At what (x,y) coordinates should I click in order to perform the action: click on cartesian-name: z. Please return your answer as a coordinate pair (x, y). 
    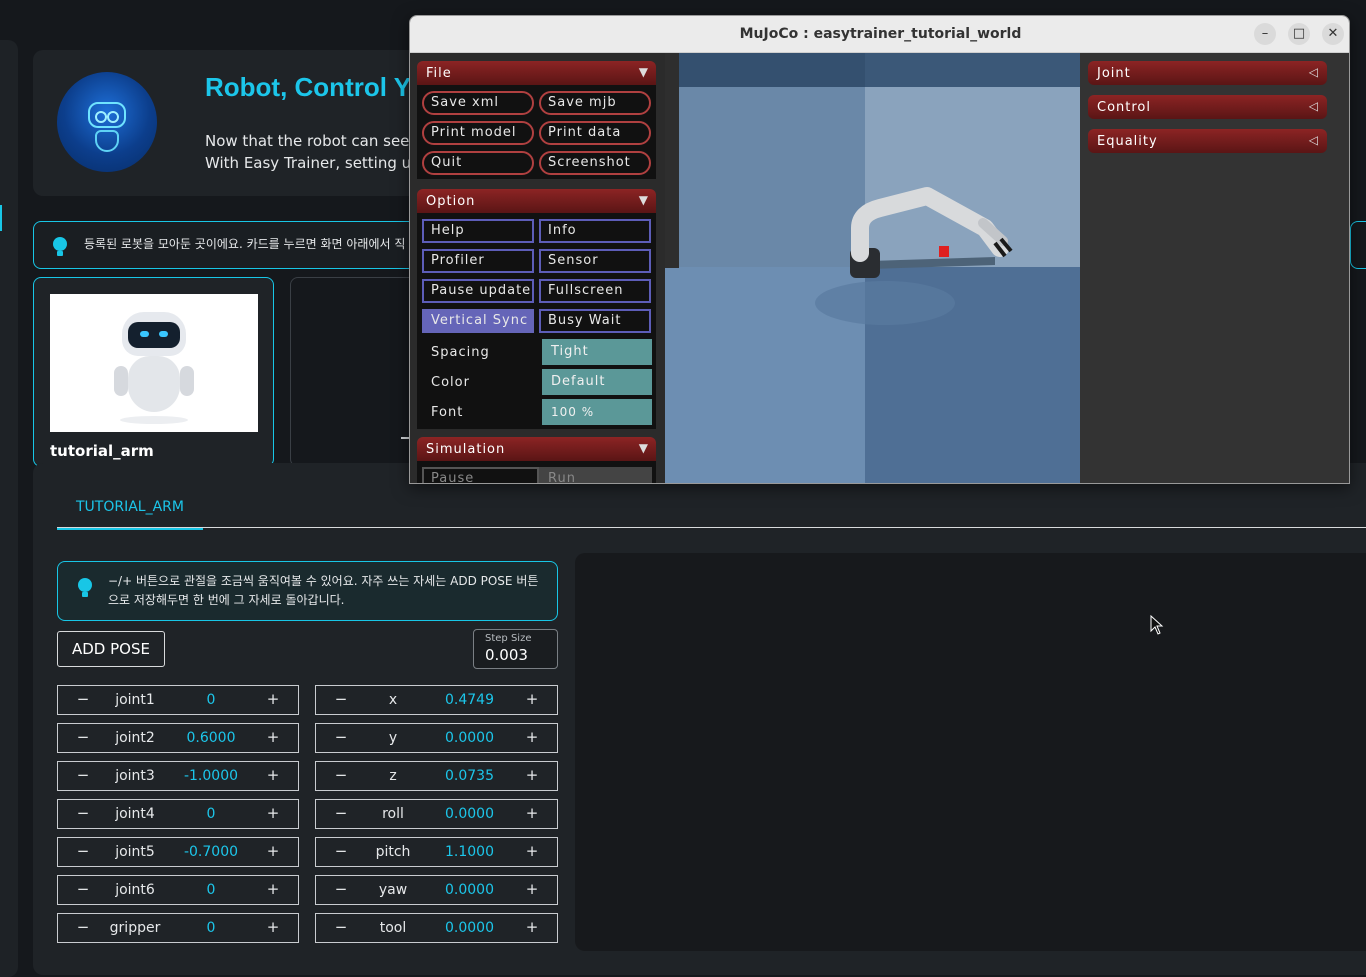
    Looking at the image, I should click on (393, 776).